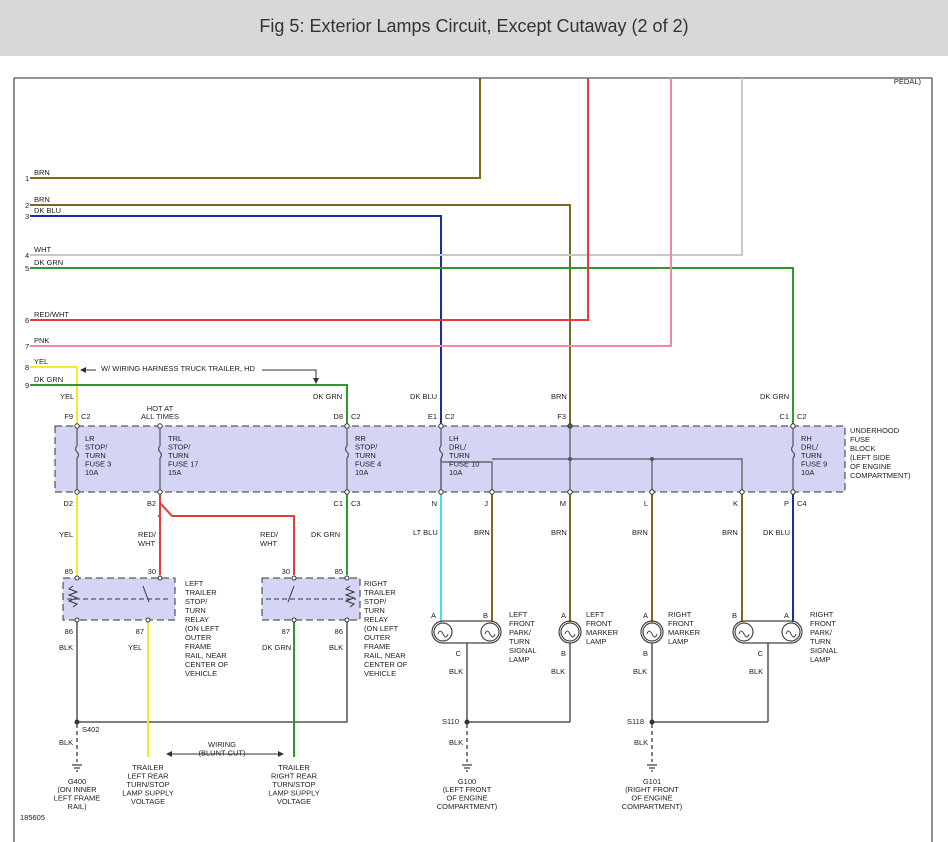  What do you see at coordinates (820, 641) in the screenshot?
I see `lamp-label: TURN` at bounding box center [820, 641].